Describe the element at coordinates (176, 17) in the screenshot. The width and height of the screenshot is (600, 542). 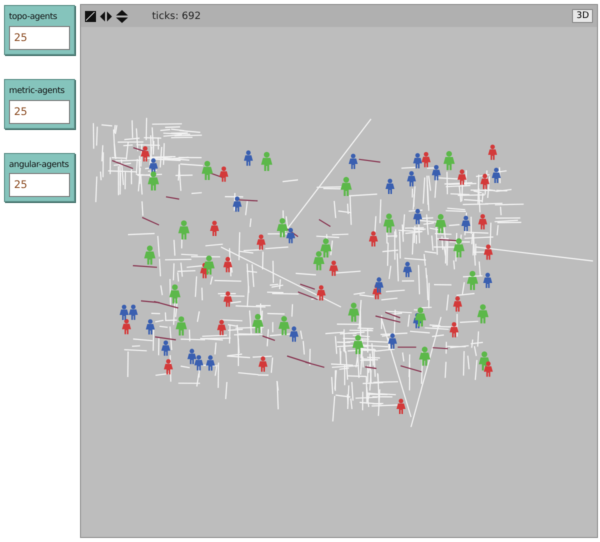
I see `ticks-counter: ticks: 692` at that location.